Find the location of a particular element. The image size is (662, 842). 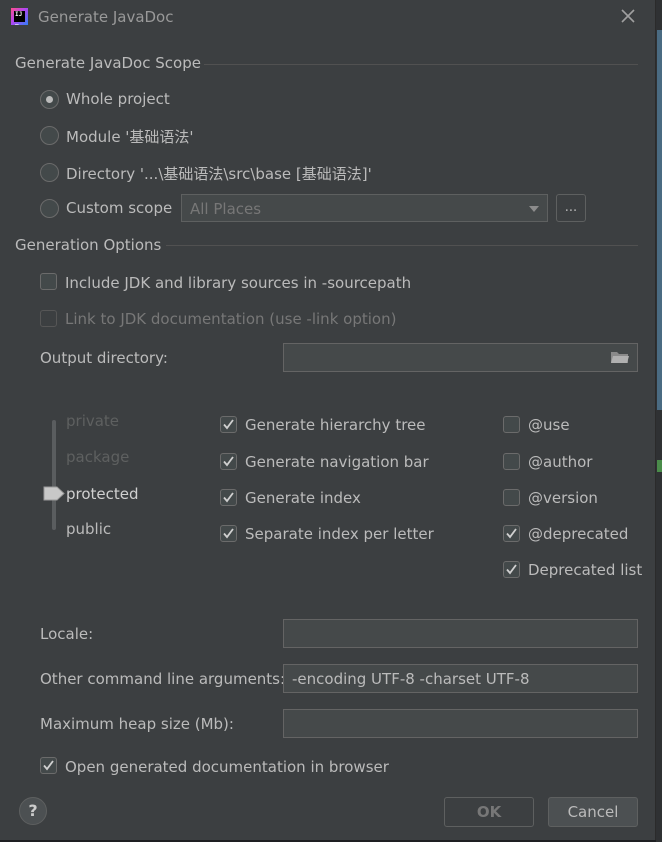

navigation-bar-label: Generate navigation bar is located at coordinates (337, 462).